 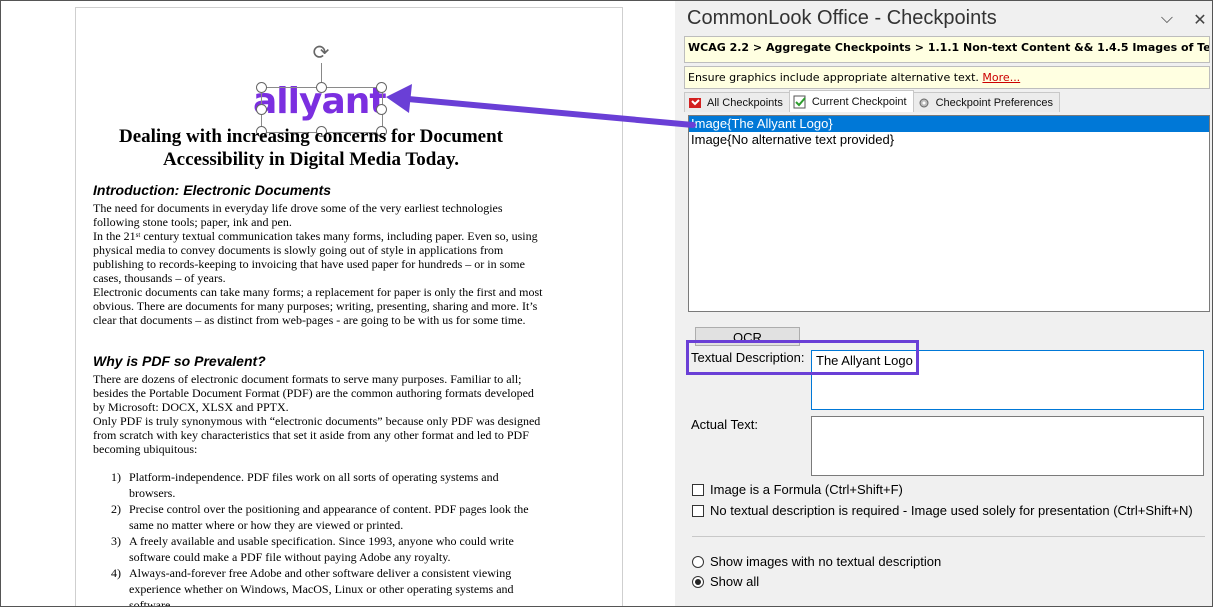 What do you see at coordinates (695, 103) in the screenshot?
I see `red-flag-icon` at bounding box center [695, 103].